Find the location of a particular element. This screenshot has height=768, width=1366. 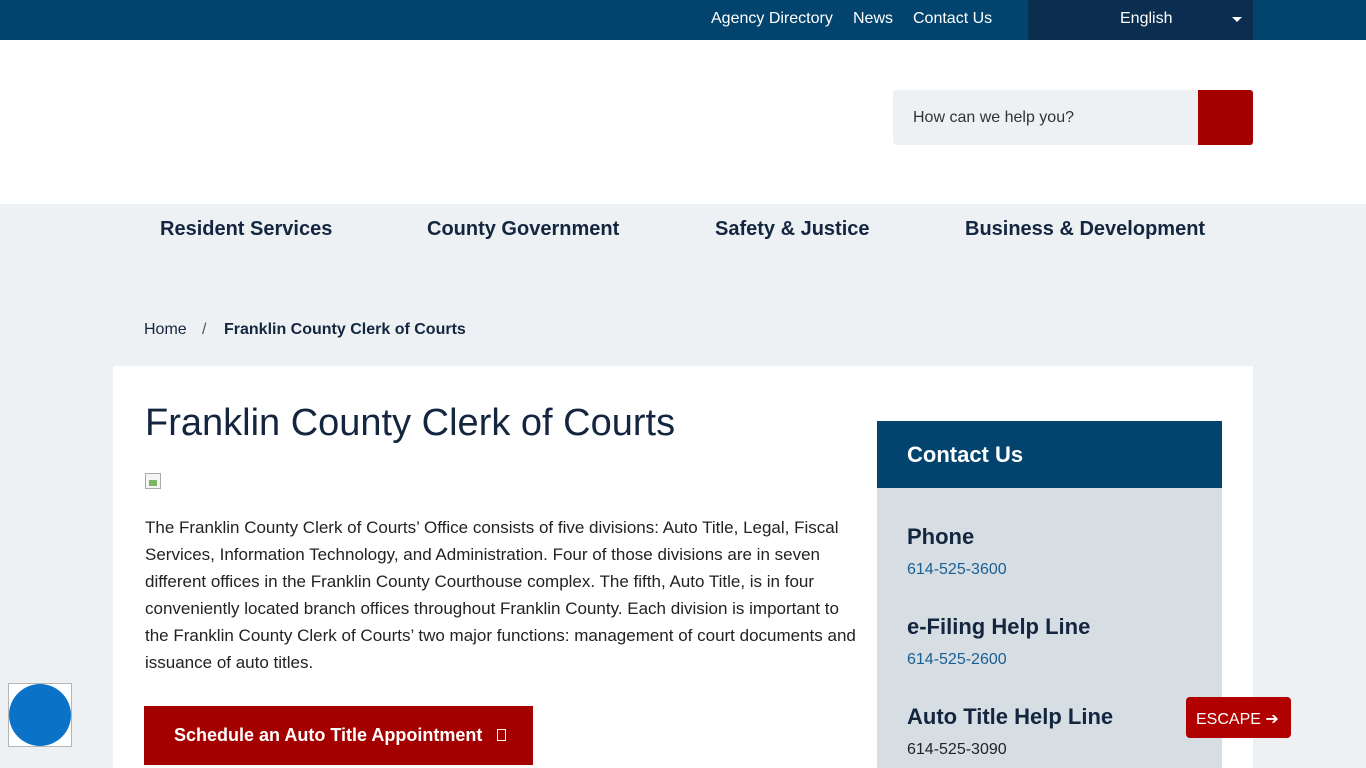

phone-label: Phone is located at coordinates (941, 536).